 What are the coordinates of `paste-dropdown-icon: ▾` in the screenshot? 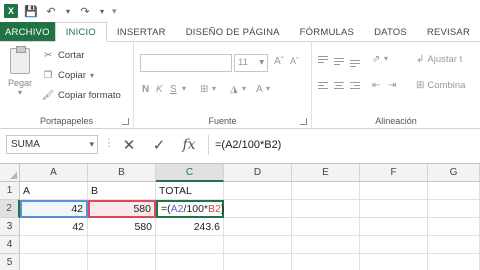 It's located at (20, 92).